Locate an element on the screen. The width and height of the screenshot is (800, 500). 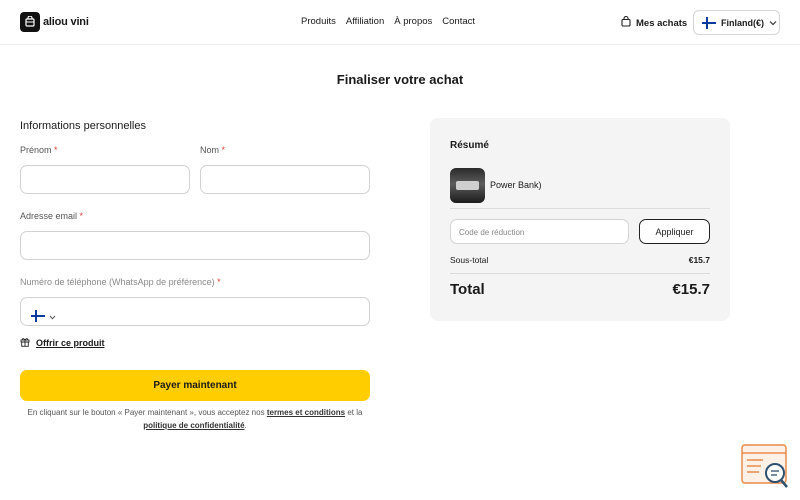
apply-promo-button: Appliquer is located at coordinates (674, 231).